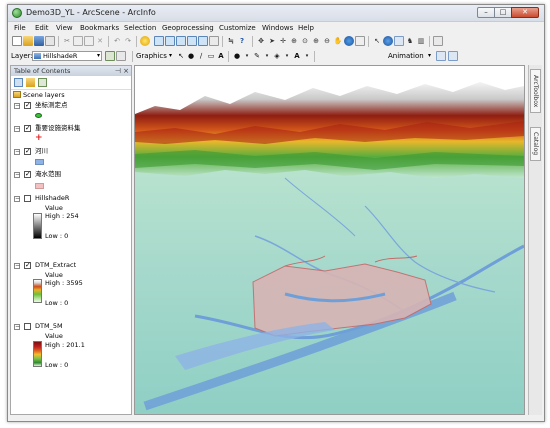 The height and width of the screenshot is (428, 550). Describe the element at coordinates (349, 41) in the screenshot. I see `full-extent-icon` at that location.